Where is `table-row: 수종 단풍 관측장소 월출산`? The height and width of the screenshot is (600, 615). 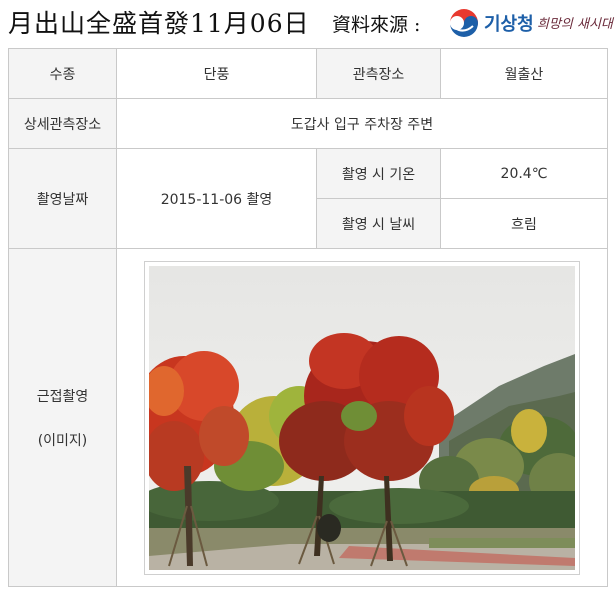
table-row: 수종 단풍 관측장소 월출산 is located at coordinates (308, 73).